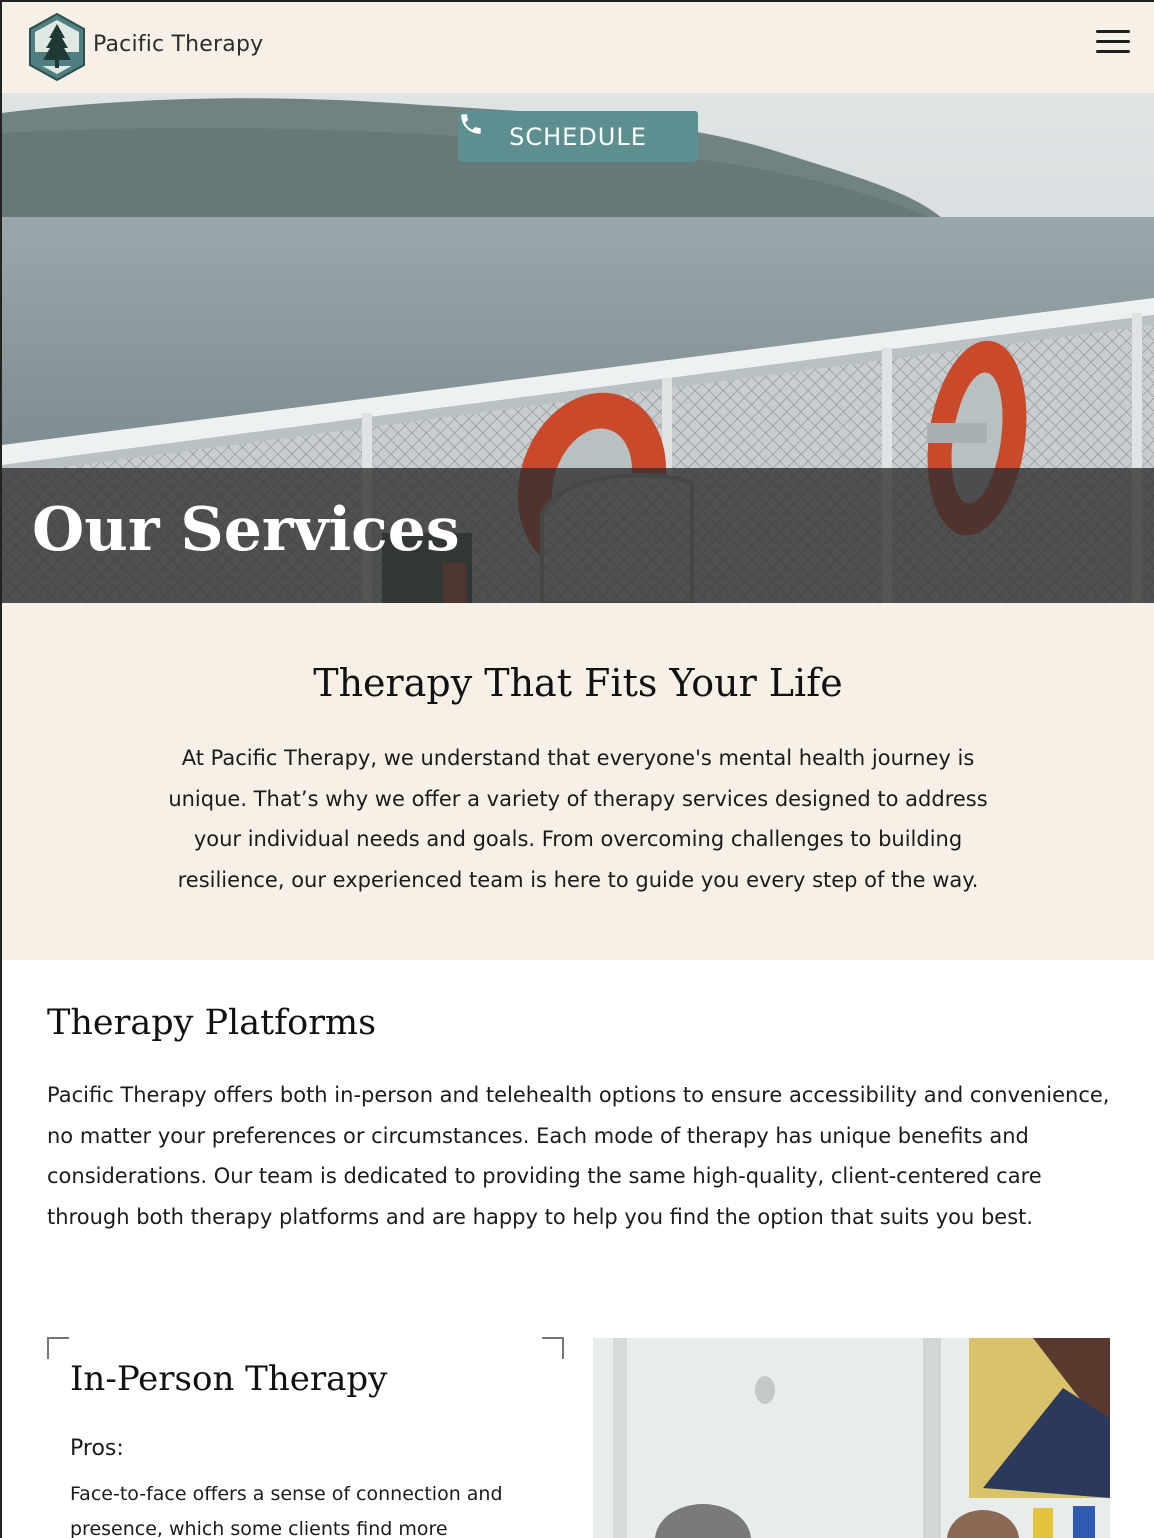 The width and height of the screenshot is (1154, 1538). Describe the element at coordinates (97, 1448) in the screenshot. I see `pros-label: Pros:` at that location.